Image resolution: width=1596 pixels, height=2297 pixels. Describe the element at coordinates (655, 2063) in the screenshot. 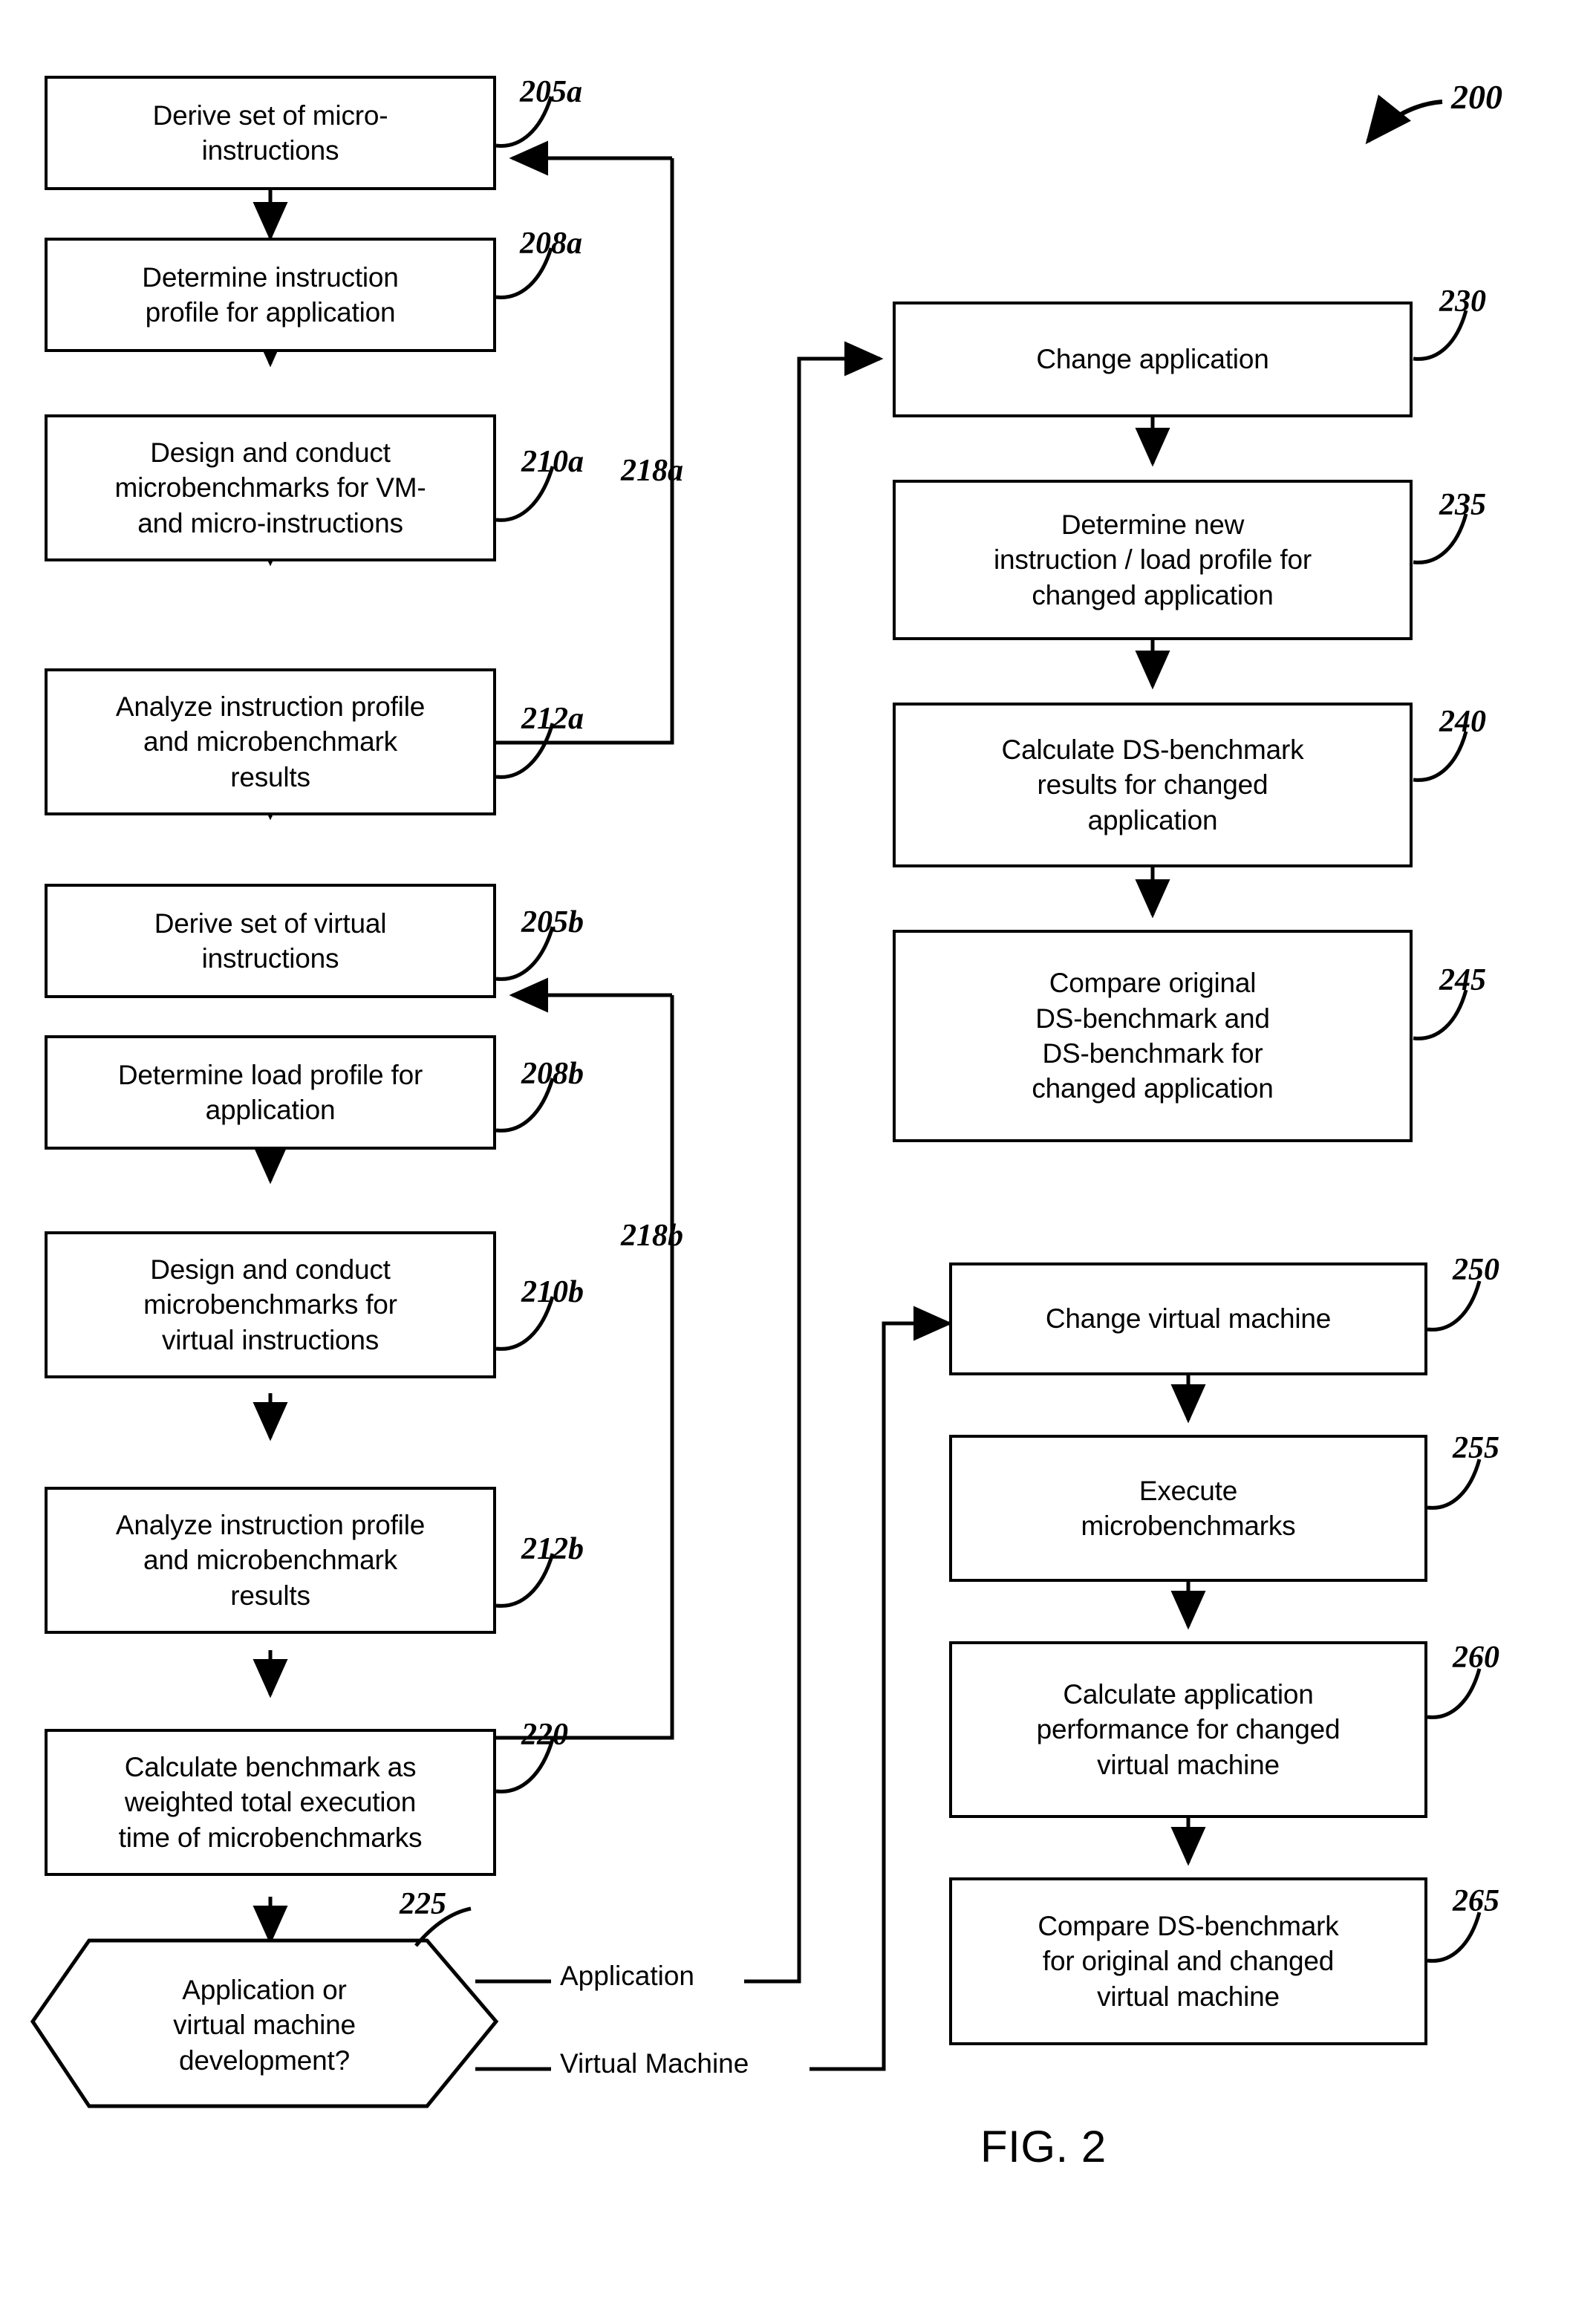

I see `branch-label-virtual-machine: Virtual Machine` at that location.